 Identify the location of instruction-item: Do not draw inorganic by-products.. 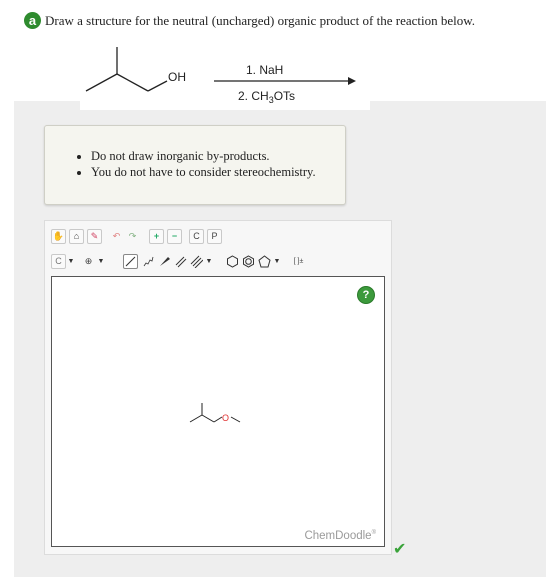
(218, 156).